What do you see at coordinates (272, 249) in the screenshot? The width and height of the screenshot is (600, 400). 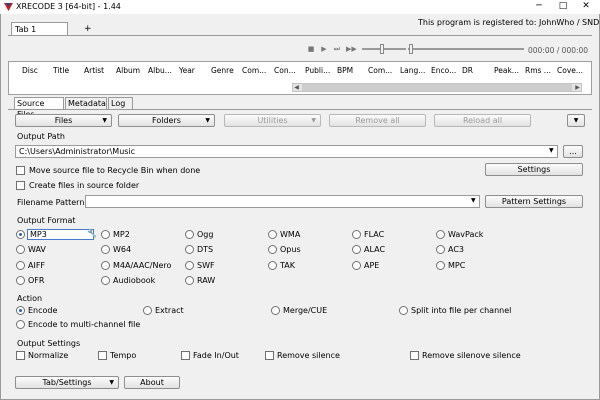 I see `format-radio-opus` at bounding box center [272, 249].